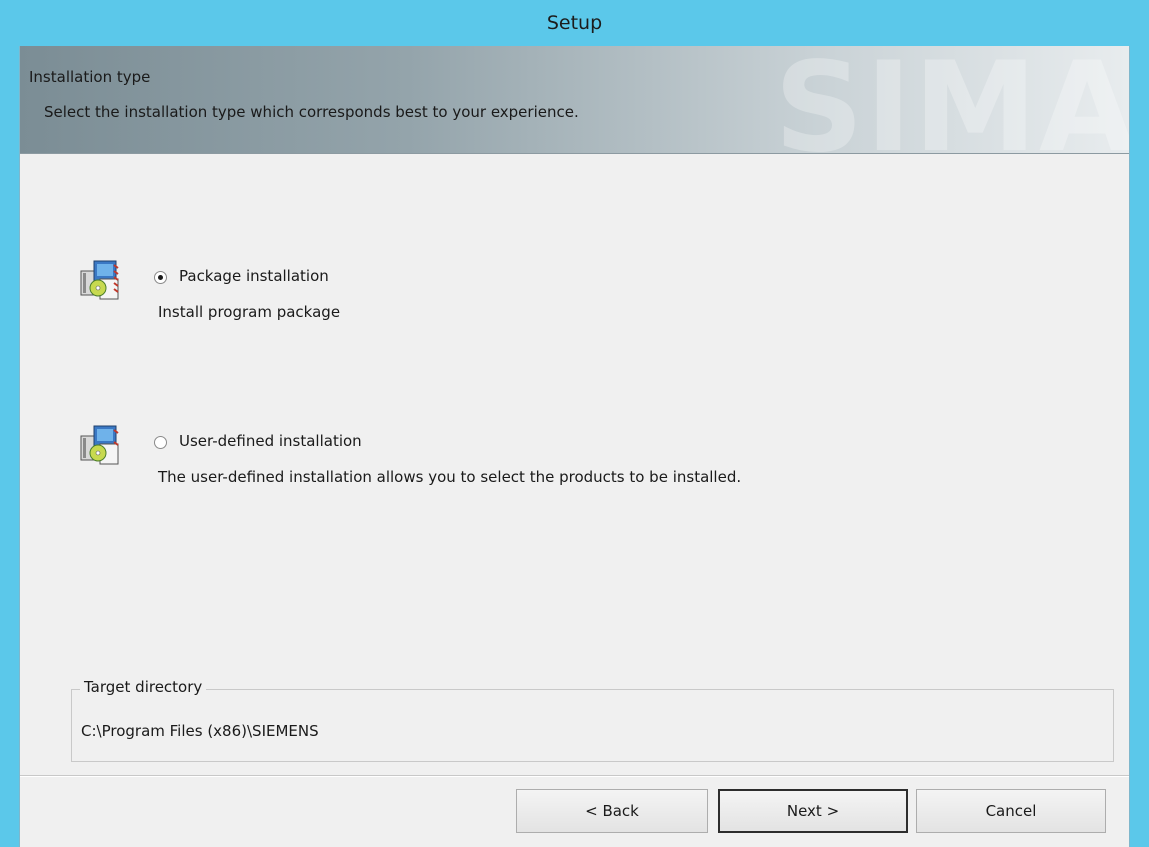  What do you see at coordinates (254, 276) in the screenshot?
I see `package-installation-label: Package installation` at bounding box center [254, 276].